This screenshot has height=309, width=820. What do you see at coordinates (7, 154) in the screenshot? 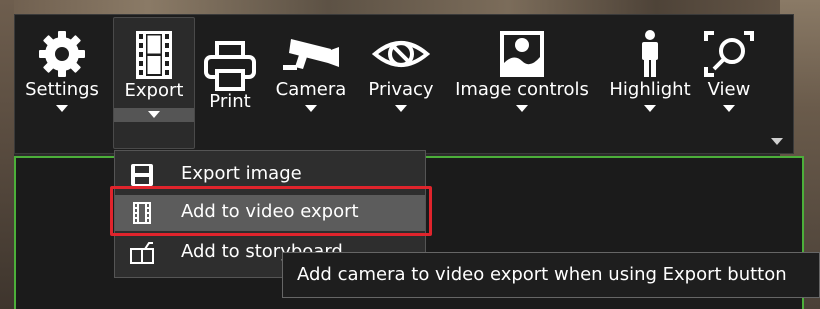
I see `background-photo-left` at bounding box center [7, 154].